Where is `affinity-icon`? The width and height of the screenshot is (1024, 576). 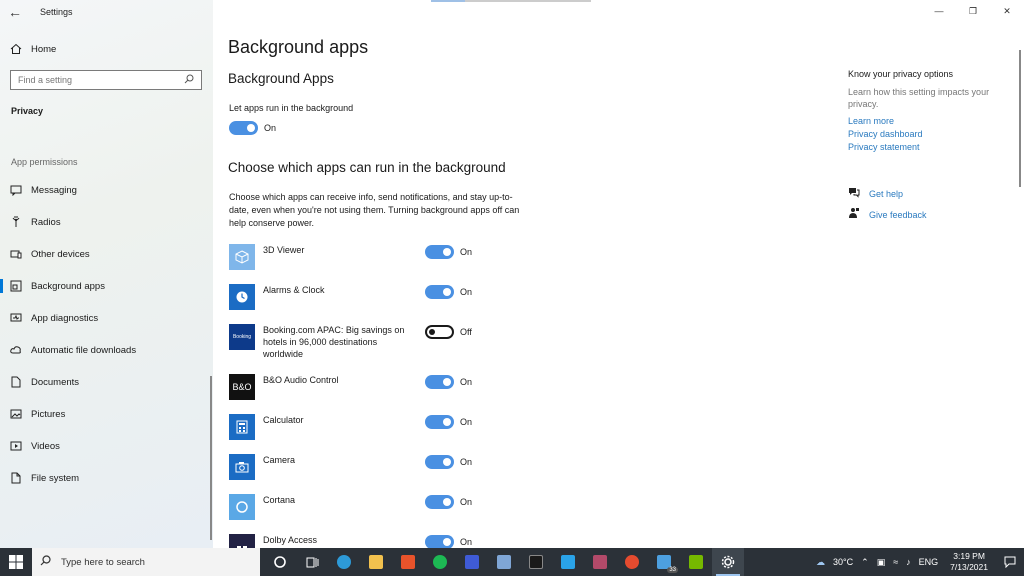
affinity-icon is located at coordinates (536, 562).